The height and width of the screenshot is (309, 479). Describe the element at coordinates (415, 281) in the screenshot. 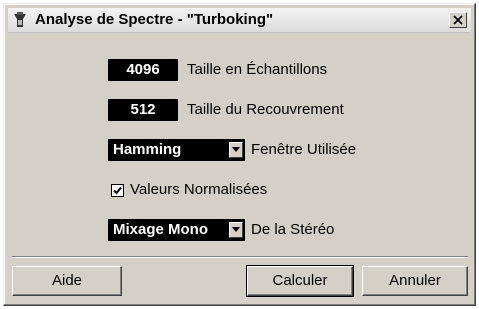

I see `cancel-button: Annuler` at that location.